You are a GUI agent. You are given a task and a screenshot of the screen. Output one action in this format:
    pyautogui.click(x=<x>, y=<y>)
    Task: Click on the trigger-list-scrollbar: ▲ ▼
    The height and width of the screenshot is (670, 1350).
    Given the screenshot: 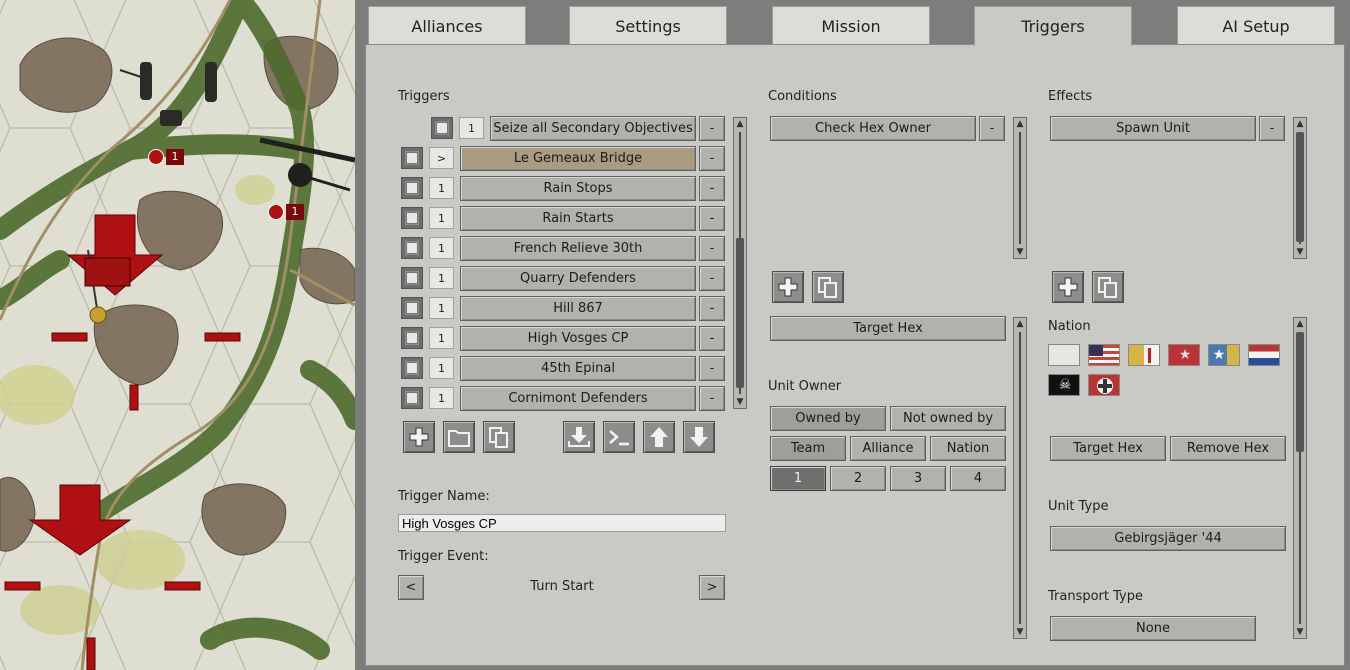 What is the action you would take?
    pyautogui.click(x=740, y=263)
    